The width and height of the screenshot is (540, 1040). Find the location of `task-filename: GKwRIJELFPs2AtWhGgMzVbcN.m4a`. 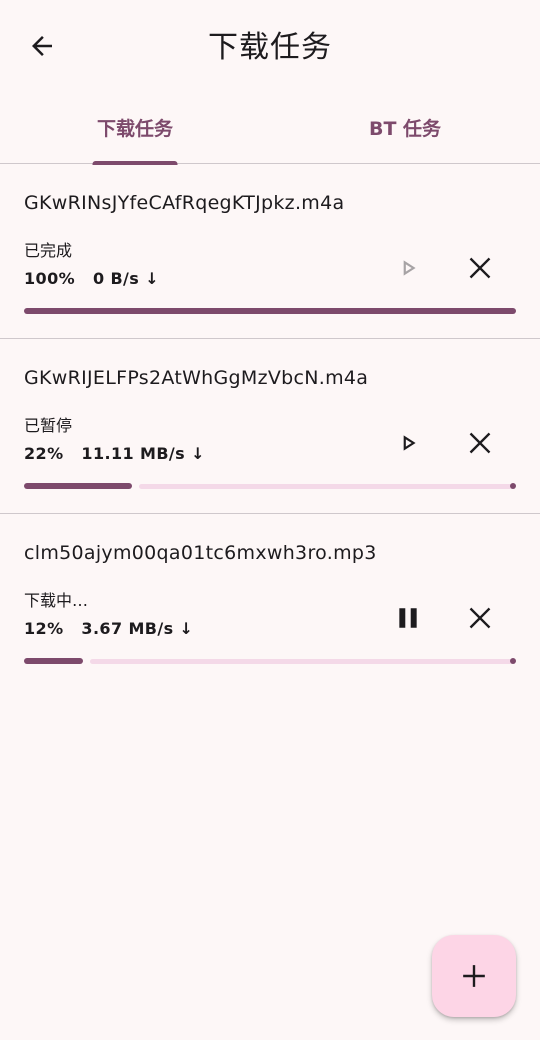

task-filename: GKwRIJELFPs2AtWhGgMzVbcN.m4a is located at coordinates (196, 378).